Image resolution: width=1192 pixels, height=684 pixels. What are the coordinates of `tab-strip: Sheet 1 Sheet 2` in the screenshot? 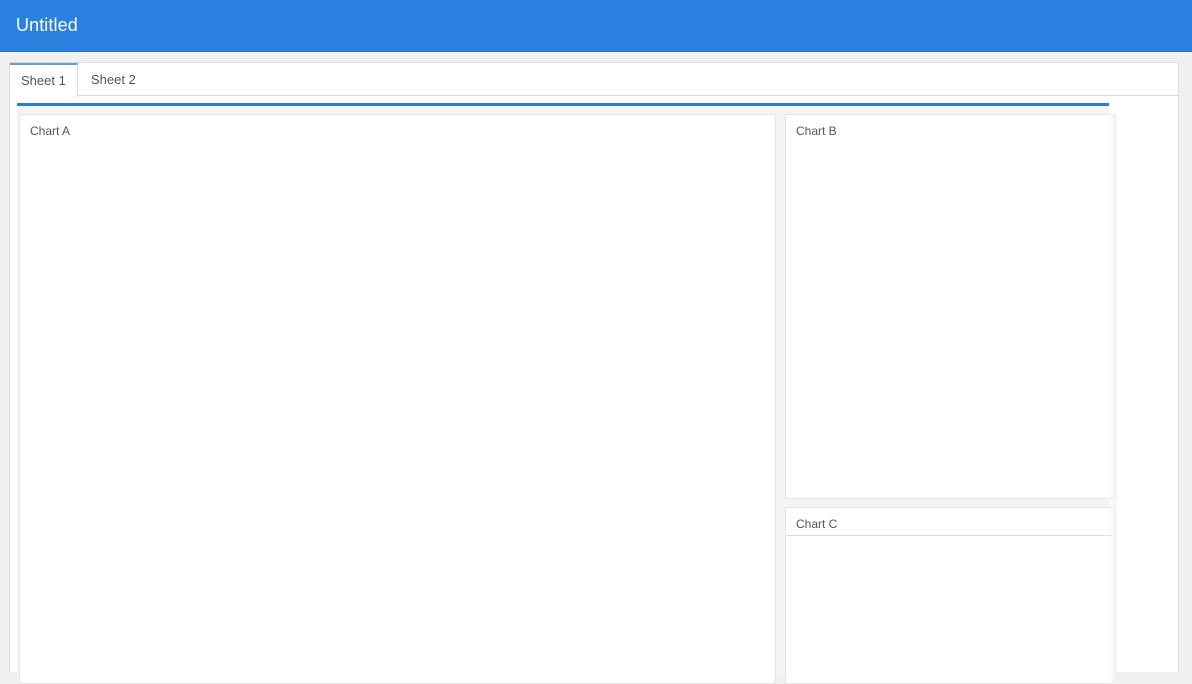 It's located at (594, 80).